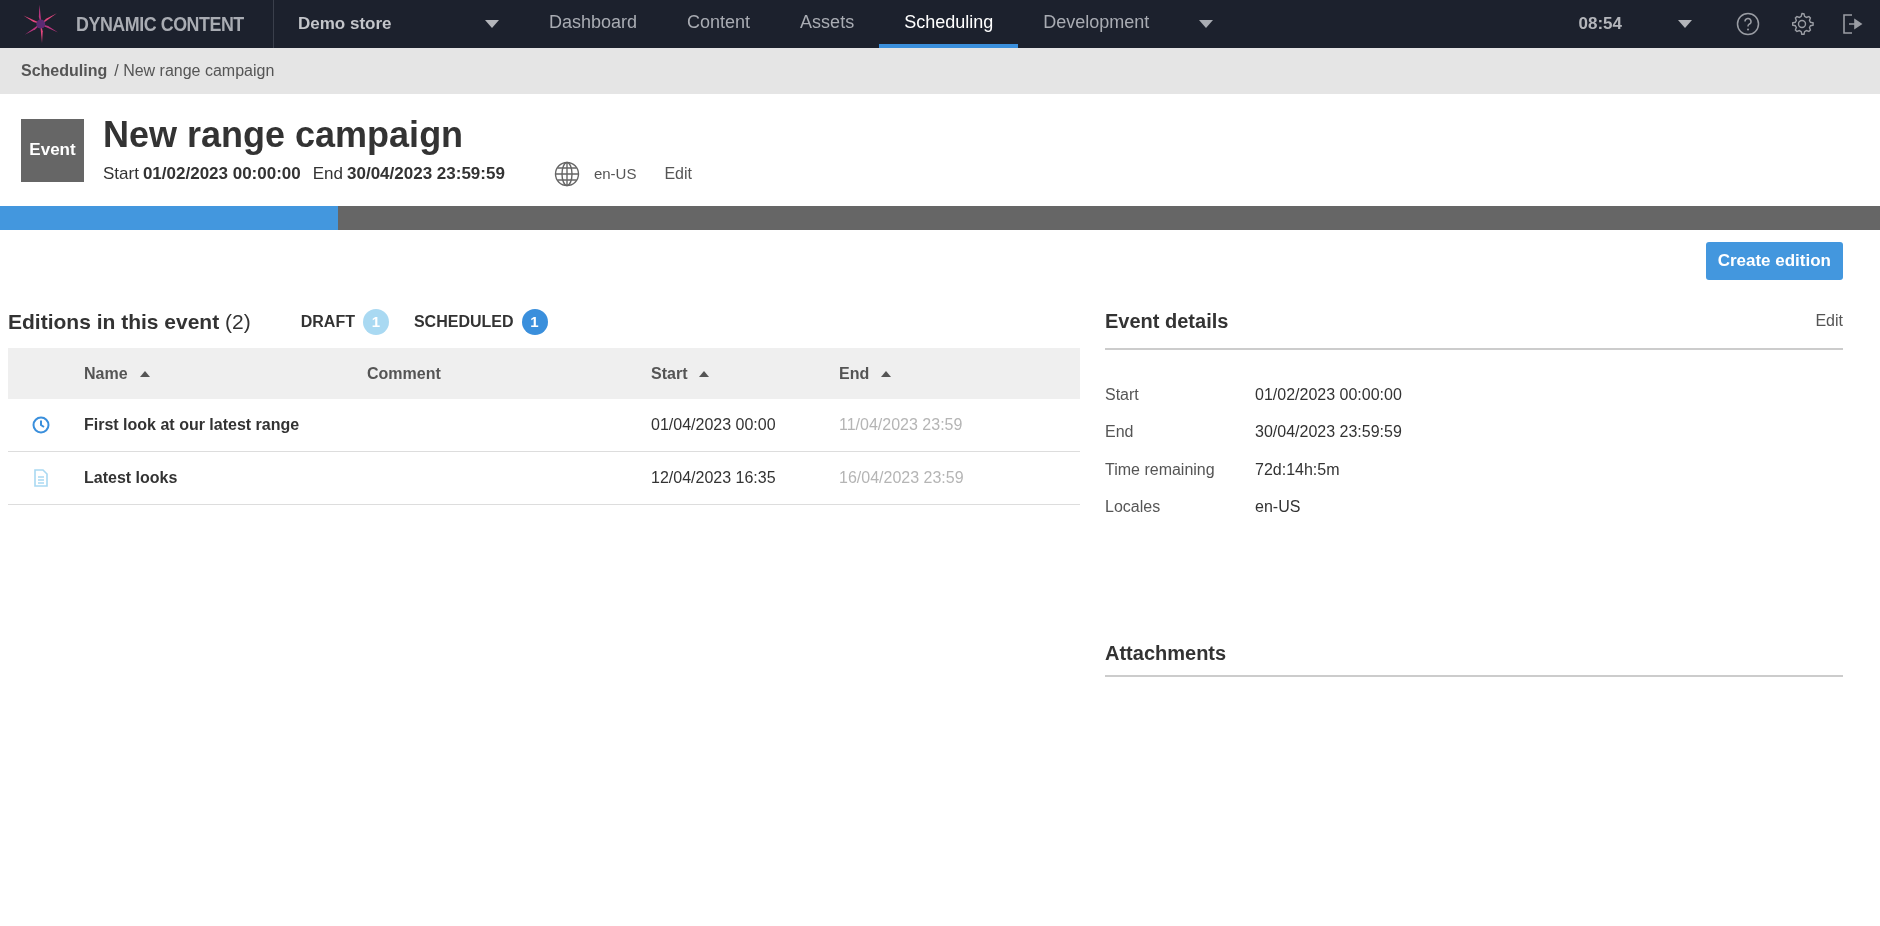 The width and height of the screenshot is (1880, 926). Describe the element at coordinates (1297, 469) in the screenshot. I see `field-value: 72d:14h:5m` at that location.